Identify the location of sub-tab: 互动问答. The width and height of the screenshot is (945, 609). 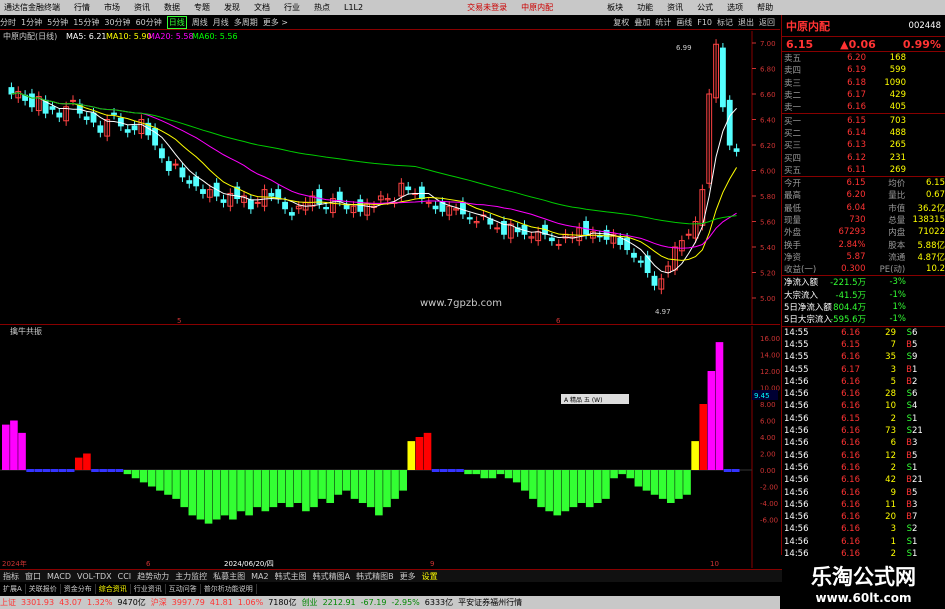
(183, 588).